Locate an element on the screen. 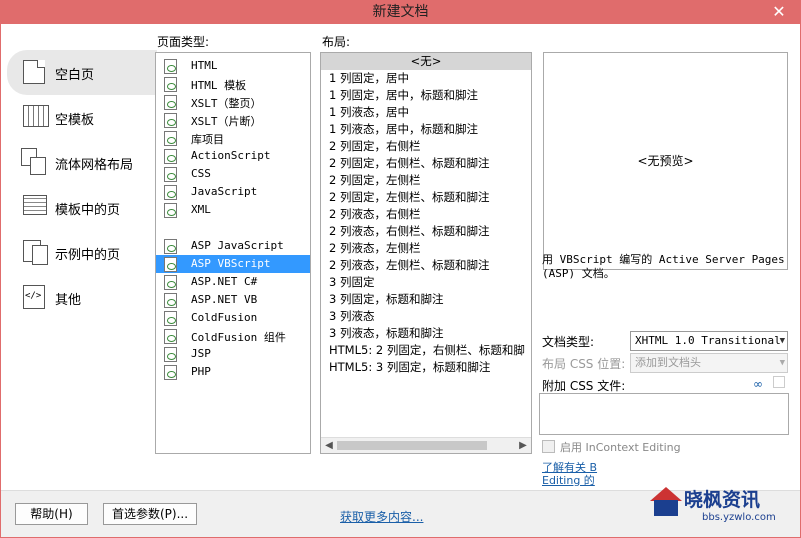 The height and width of the screenshot is (538, 801). sample-page-icon is located at coordinates (35, 252).